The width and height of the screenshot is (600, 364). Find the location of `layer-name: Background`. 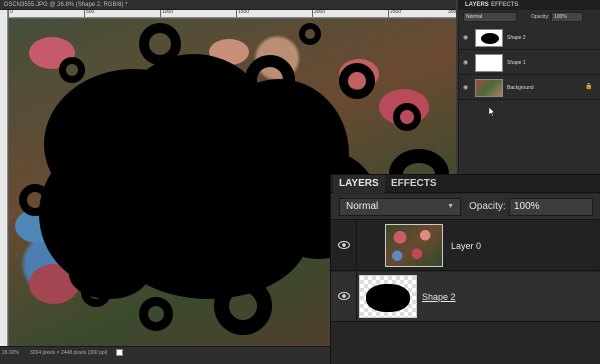

layer-name: Background is located at coordinates (520, 88).